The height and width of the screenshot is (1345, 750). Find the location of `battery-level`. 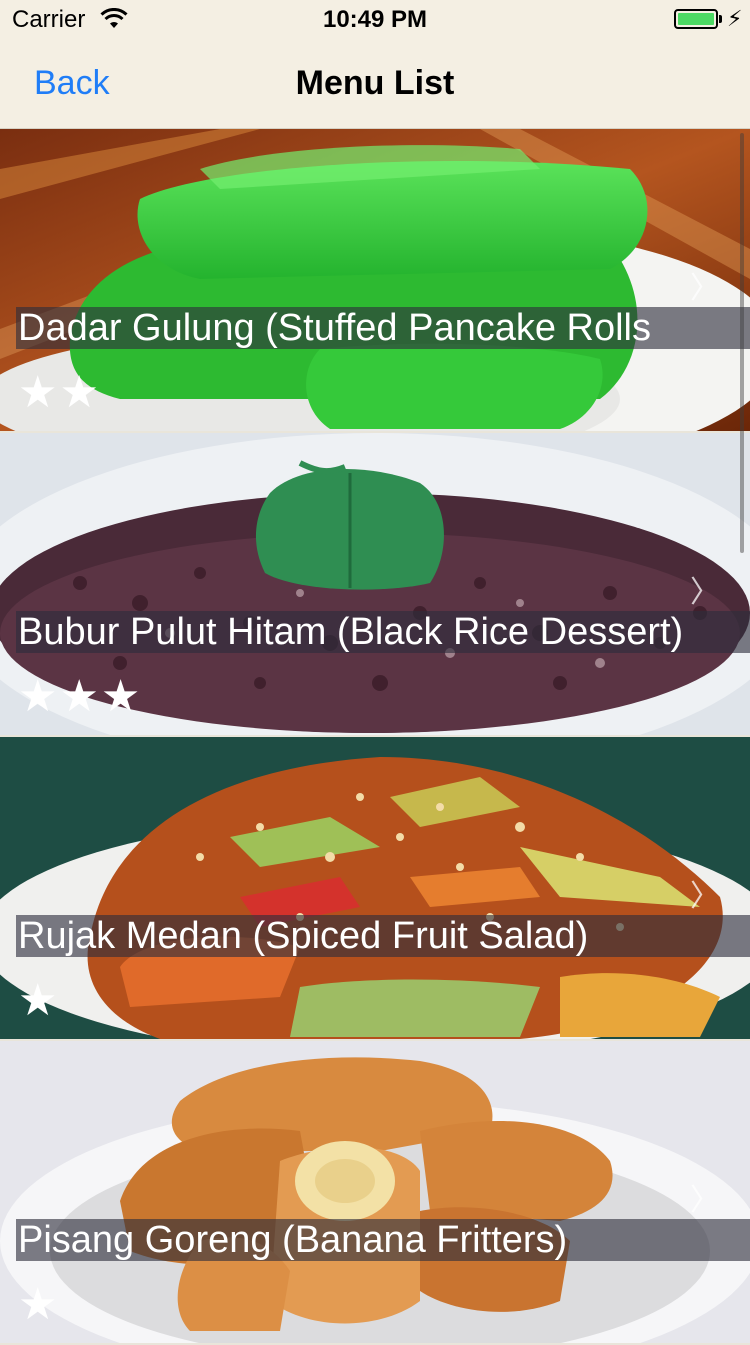

battery-level is located at coordinates (696, 19).